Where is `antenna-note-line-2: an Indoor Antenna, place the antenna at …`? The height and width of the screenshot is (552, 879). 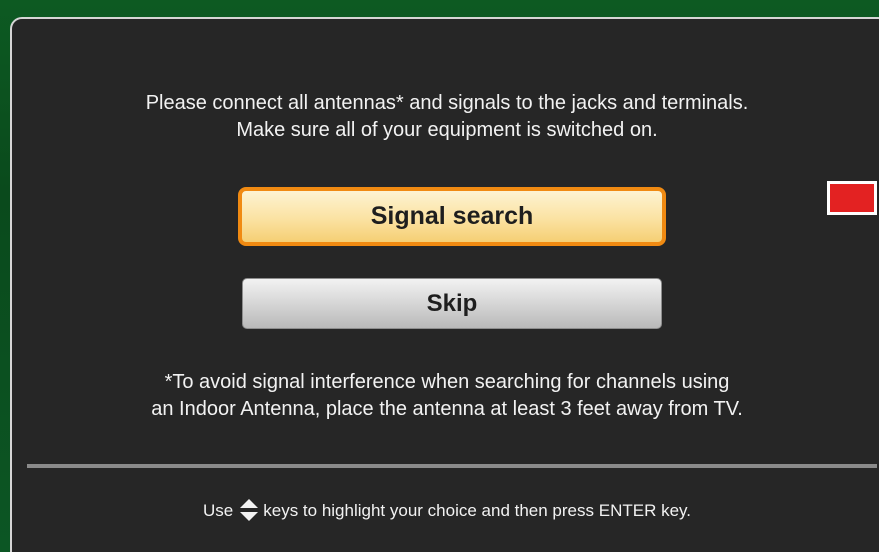 antenna-note-line-2: an Indoor Antenna, place the antenna at … is located at coordinates (447, 409).